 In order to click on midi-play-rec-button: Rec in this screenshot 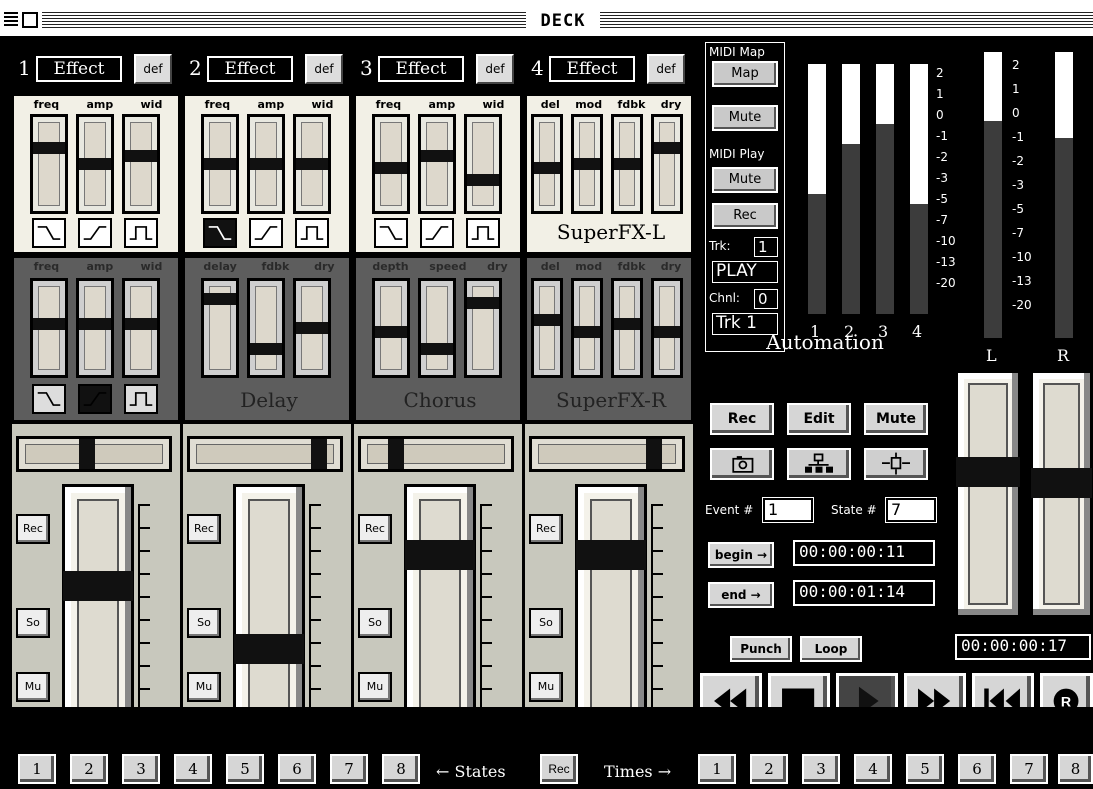, I will do `click(745, 216)`.